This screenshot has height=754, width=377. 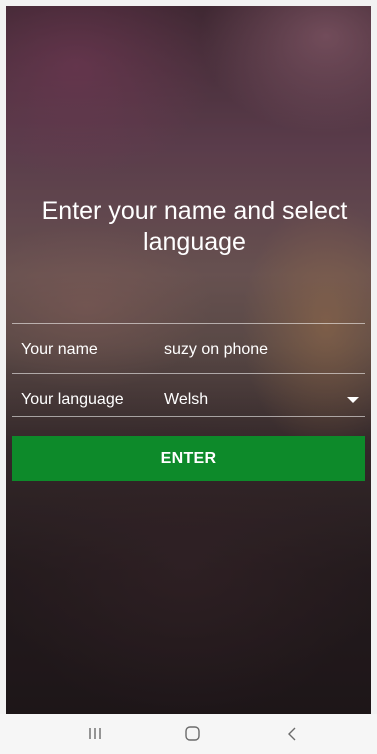 I want to click on page-title: Enter your name and select language, so click(x=194, y=226).